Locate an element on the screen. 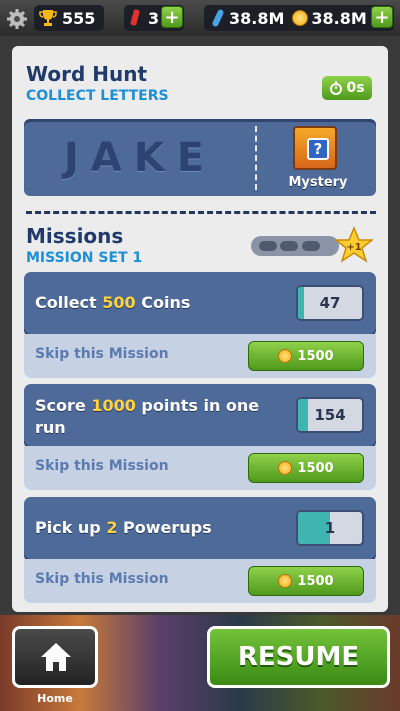 The image size is (400, 711). mission-set-label: MISSION SET 1 is located at coordinates (84, 258).